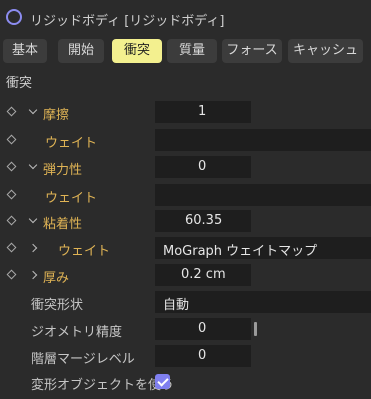 Image resolution: width=371 pixels, height=399 pixels. What do you see at coordinates (263, 302) in the screenshot?
I see `collision-shape-dropdown: 自動` at bounding box center [263, 302].